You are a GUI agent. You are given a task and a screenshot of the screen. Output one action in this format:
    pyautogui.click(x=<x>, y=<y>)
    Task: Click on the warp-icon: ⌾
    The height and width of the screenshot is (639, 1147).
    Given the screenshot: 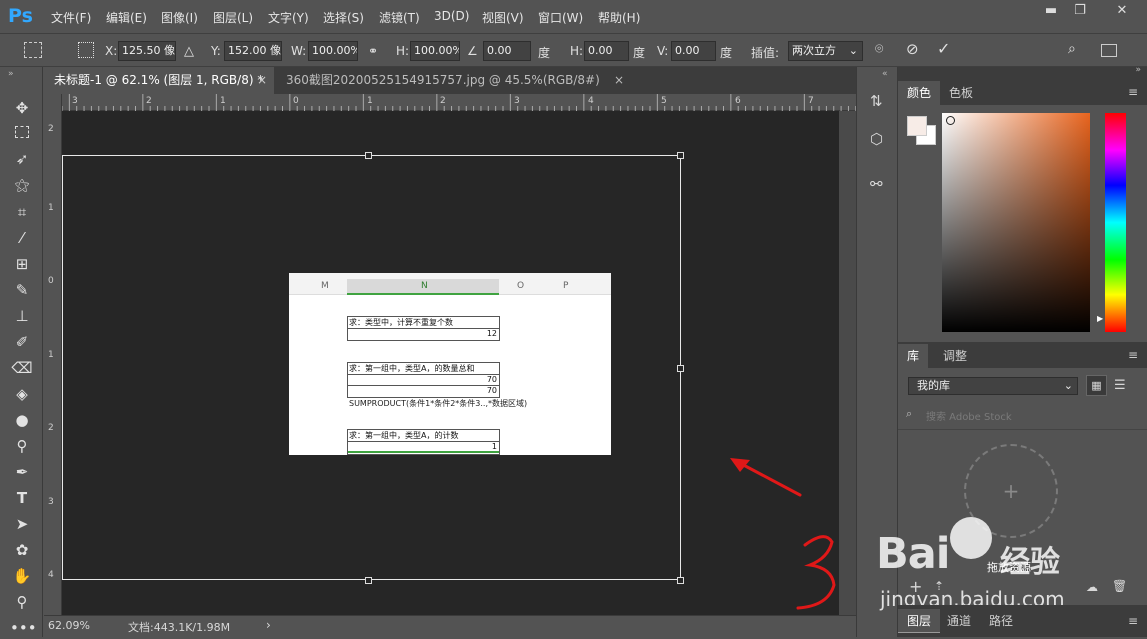 What is the action you would take?
    pyautogui.click(x=879, y=49)
    